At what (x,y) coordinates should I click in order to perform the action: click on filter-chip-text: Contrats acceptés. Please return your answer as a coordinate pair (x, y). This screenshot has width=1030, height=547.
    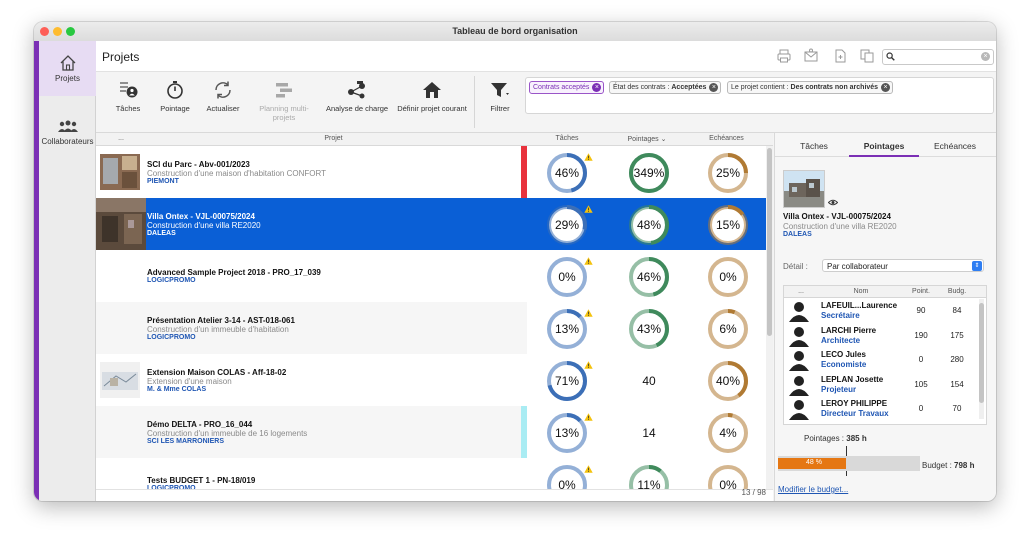
    Looking at the image, I should click on (561, 87).